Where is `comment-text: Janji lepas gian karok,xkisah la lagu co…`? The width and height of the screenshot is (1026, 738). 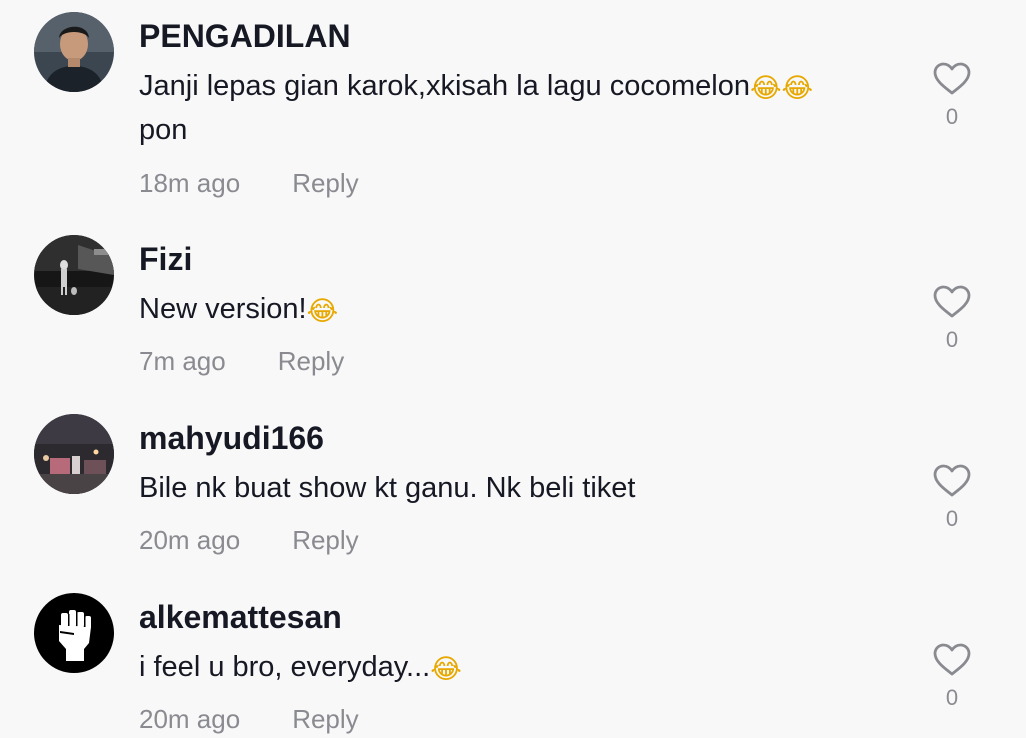 comment-text: Janji lepas gian karok,xkisah la lagu co… is located at coordinates (514, 108).